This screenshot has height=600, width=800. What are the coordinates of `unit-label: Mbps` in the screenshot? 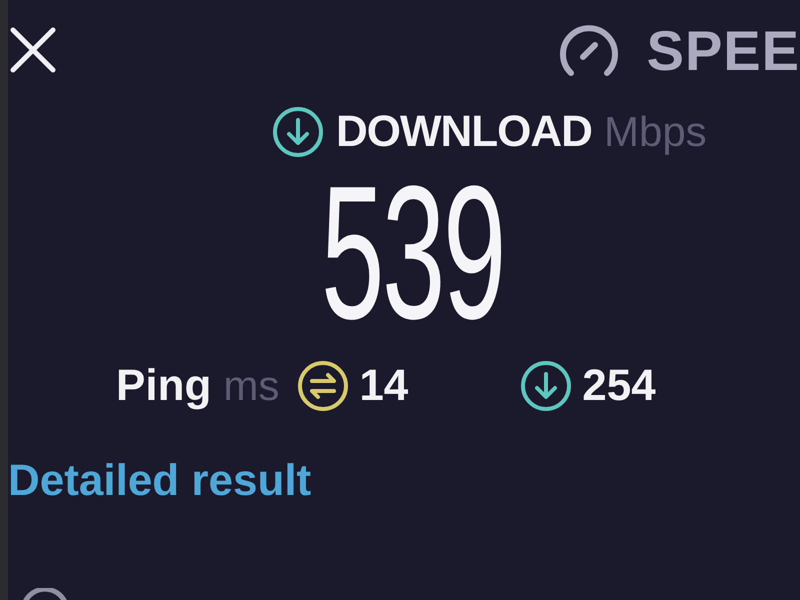 It's located at (655, 132).